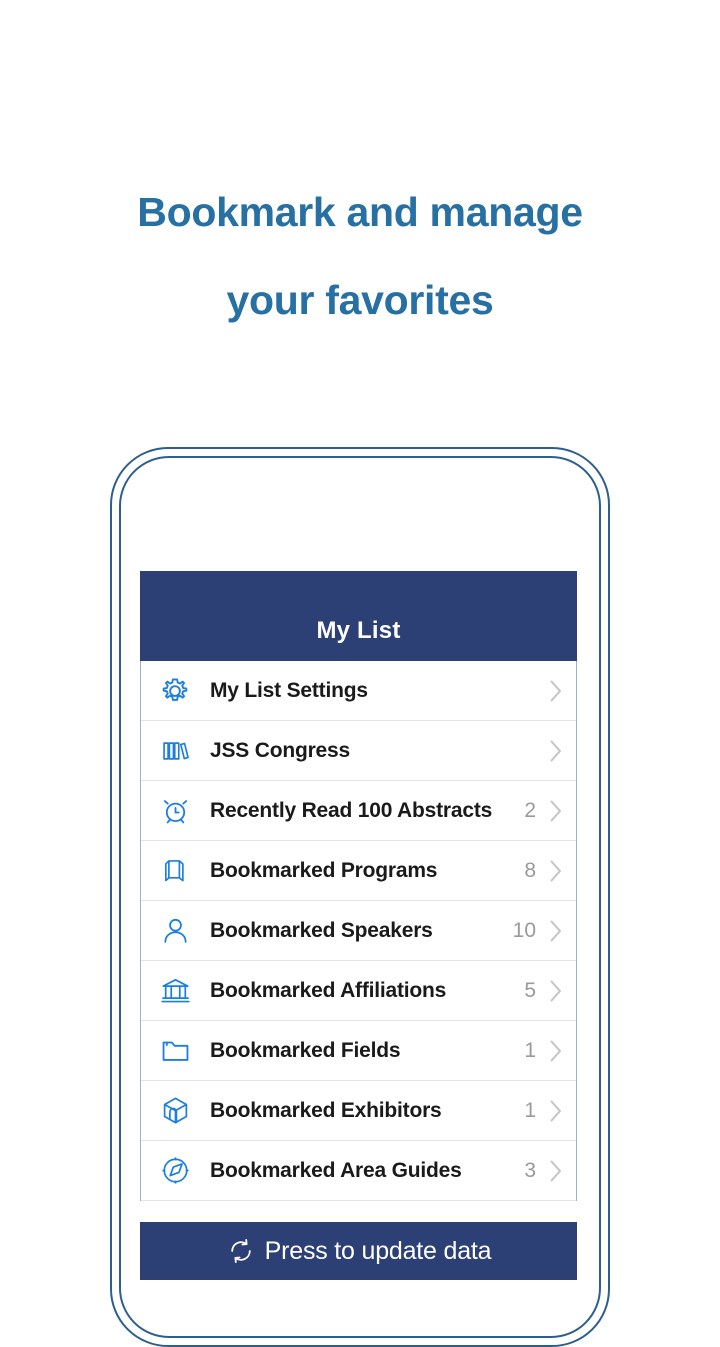 Image resolution: width=720 pixels, height=1347 pixels. Describe the element at coordinates (530, 990) in the screenshot. I see `list-item-count: 5` at that location.